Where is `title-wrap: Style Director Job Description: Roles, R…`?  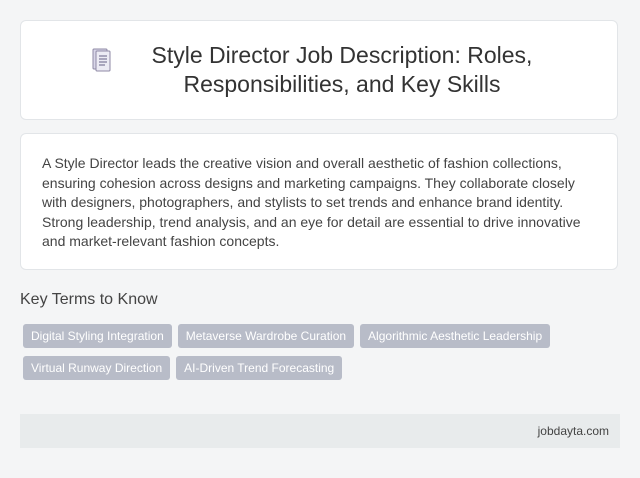 title-wrap: Style Director Job Description: Roles, R… is located at coordinates (319, 70).